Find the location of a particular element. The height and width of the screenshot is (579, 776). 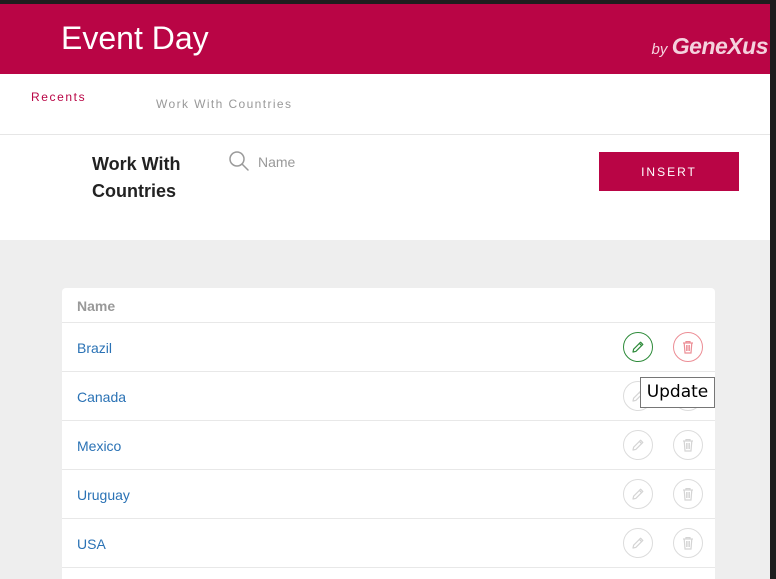

grid-header: Name is located at coordinates (388, 305).